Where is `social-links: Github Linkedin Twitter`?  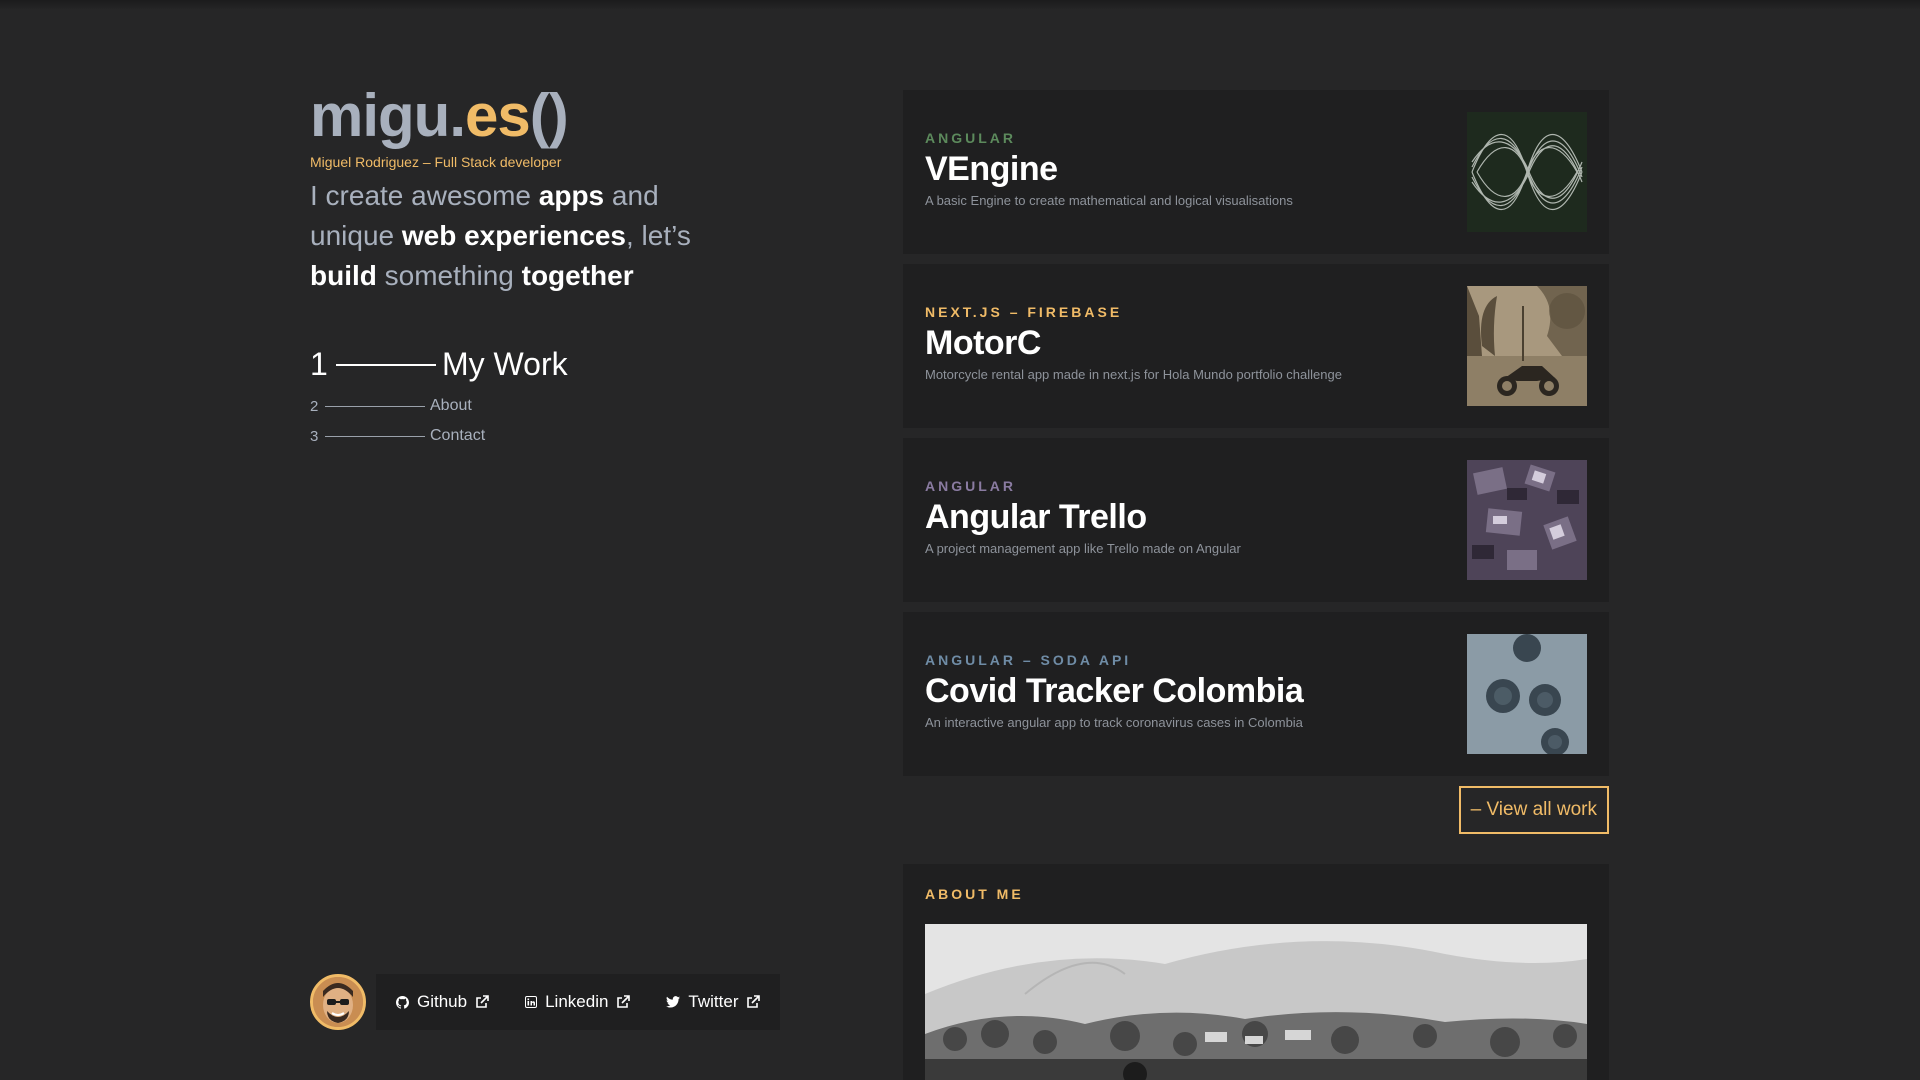
social-links: Github Linkedin Twitter is located at coordinates (578, 1002).